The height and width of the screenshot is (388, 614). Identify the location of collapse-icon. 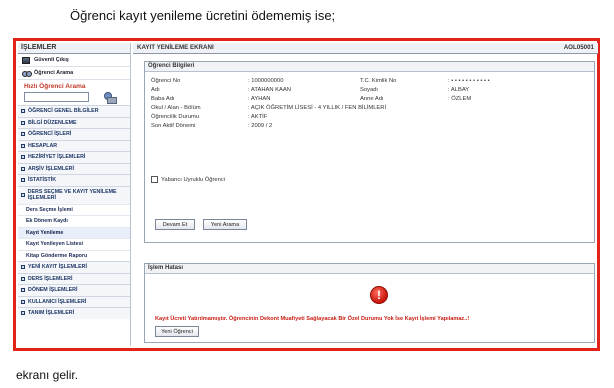
(23, 195).